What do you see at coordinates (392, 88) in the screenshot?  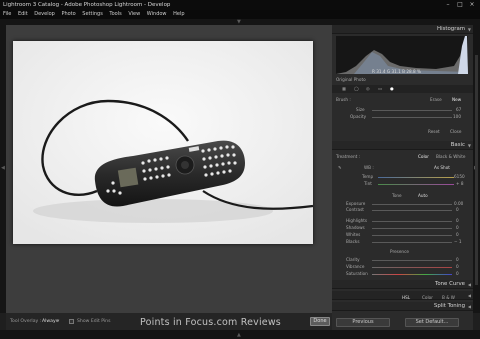 I see `adjustment-brush-icon: ●` at bounding box center [392, 88].